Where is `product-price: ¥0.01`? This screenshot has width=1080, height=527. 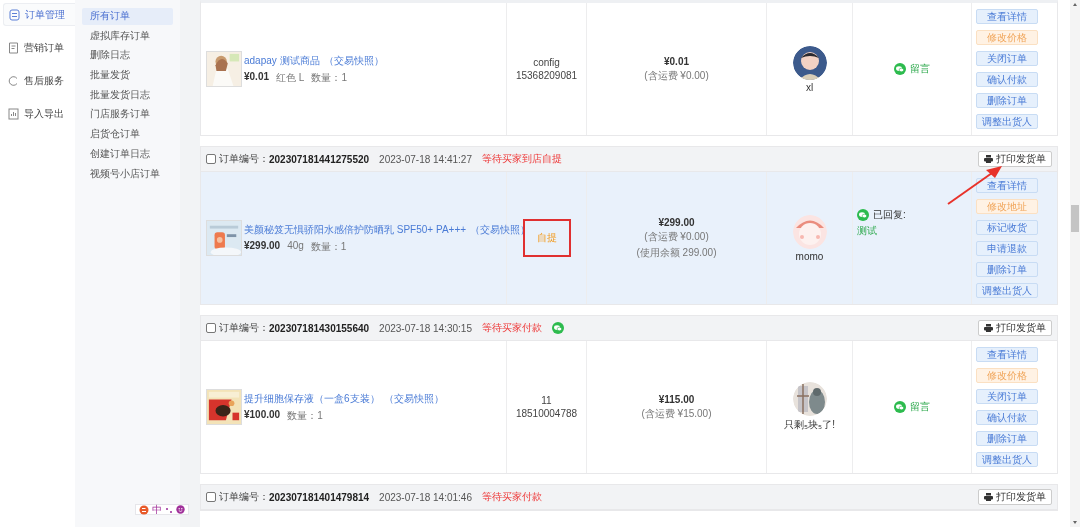 product-price: ¥0.01 is located at coordinates (257, 77).